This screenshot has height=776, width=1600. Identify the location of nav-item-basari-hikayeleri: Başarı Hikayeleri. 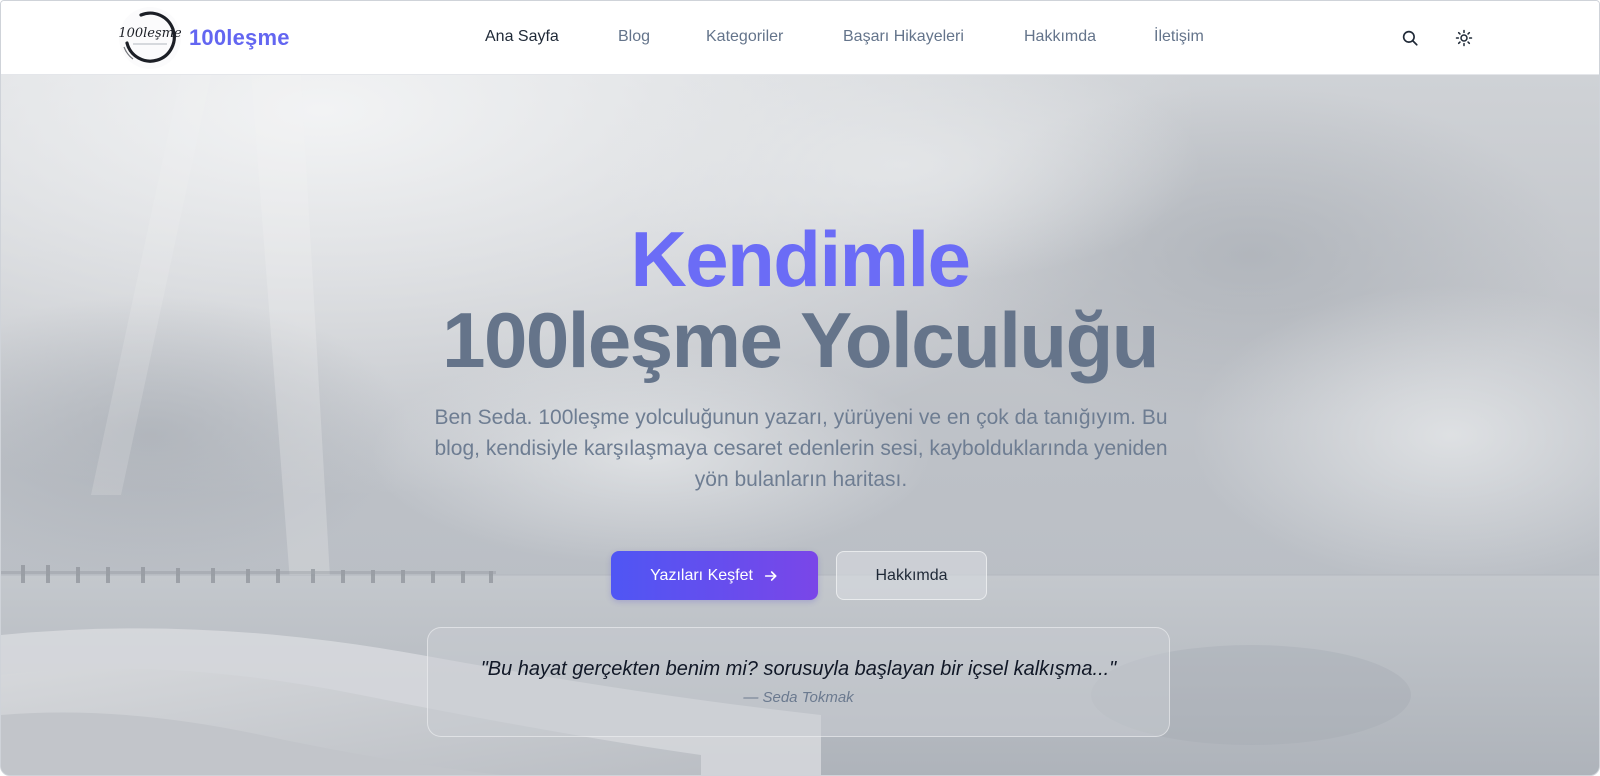
(903, 37).